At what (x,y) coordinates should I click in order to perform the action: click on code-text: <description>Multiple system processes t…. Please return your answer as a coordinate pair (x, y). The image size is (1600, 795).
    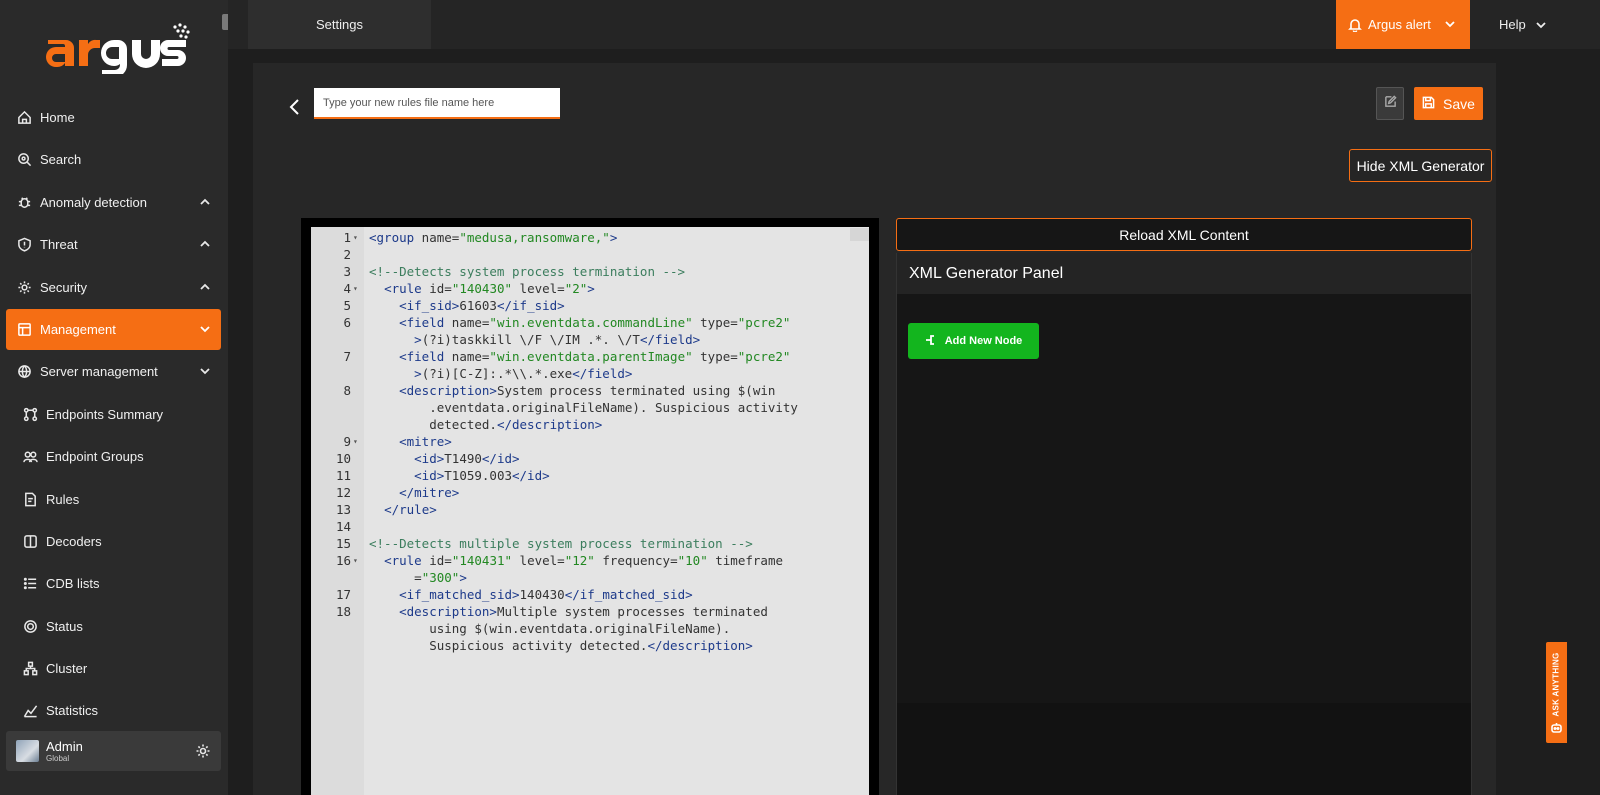
    Looking at the image, I should click on (583, 611).